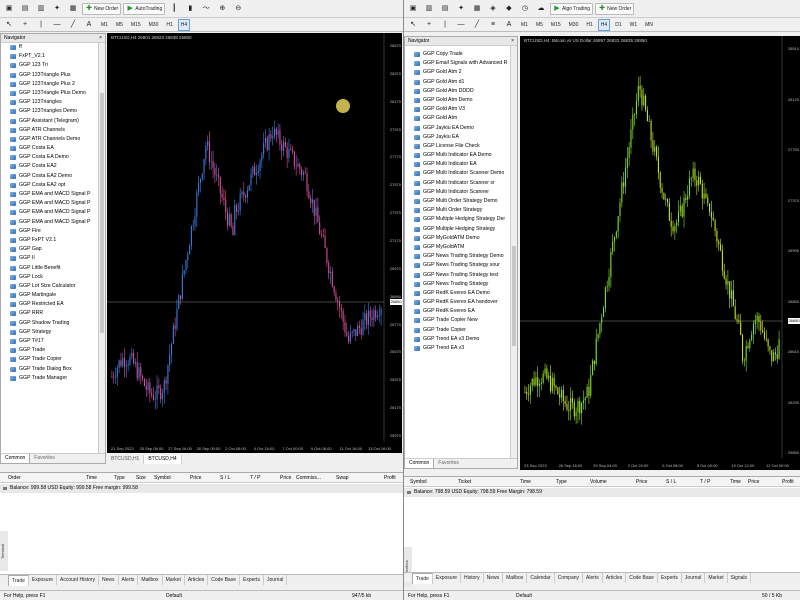  Describe the element at coordinates (457, 118) in the screenshot. I see `navigator-item: GGP Gold Atm` at that location.